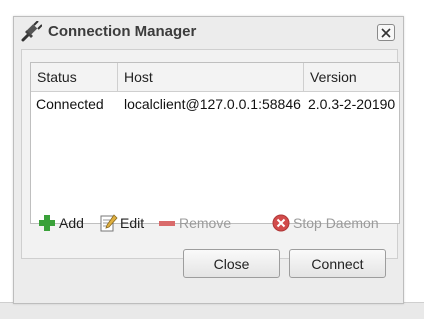 This screenshot has height=319, width=424. Describe the element at coordinates (337, 263) in the screenshot. I see `connect-button: Connect` at that location.